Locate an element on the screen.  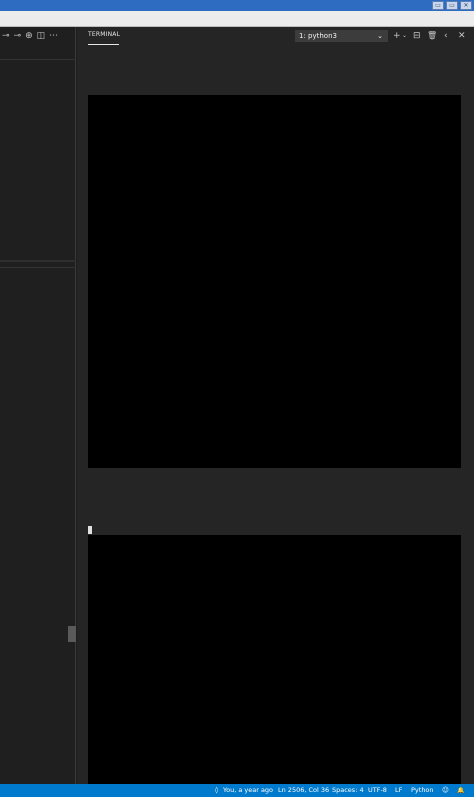
source-control-icon: ⊕ is located at coordinates (29, 36).